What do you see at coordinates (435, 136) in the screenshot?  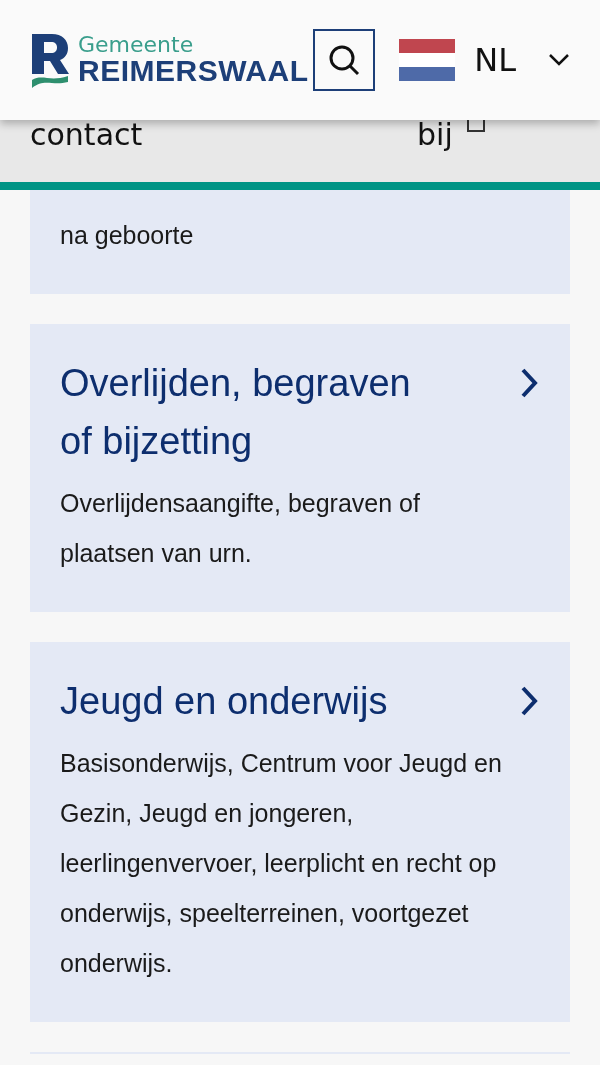 I see `nav-link-text: bij` at bounding box center [435, 136].